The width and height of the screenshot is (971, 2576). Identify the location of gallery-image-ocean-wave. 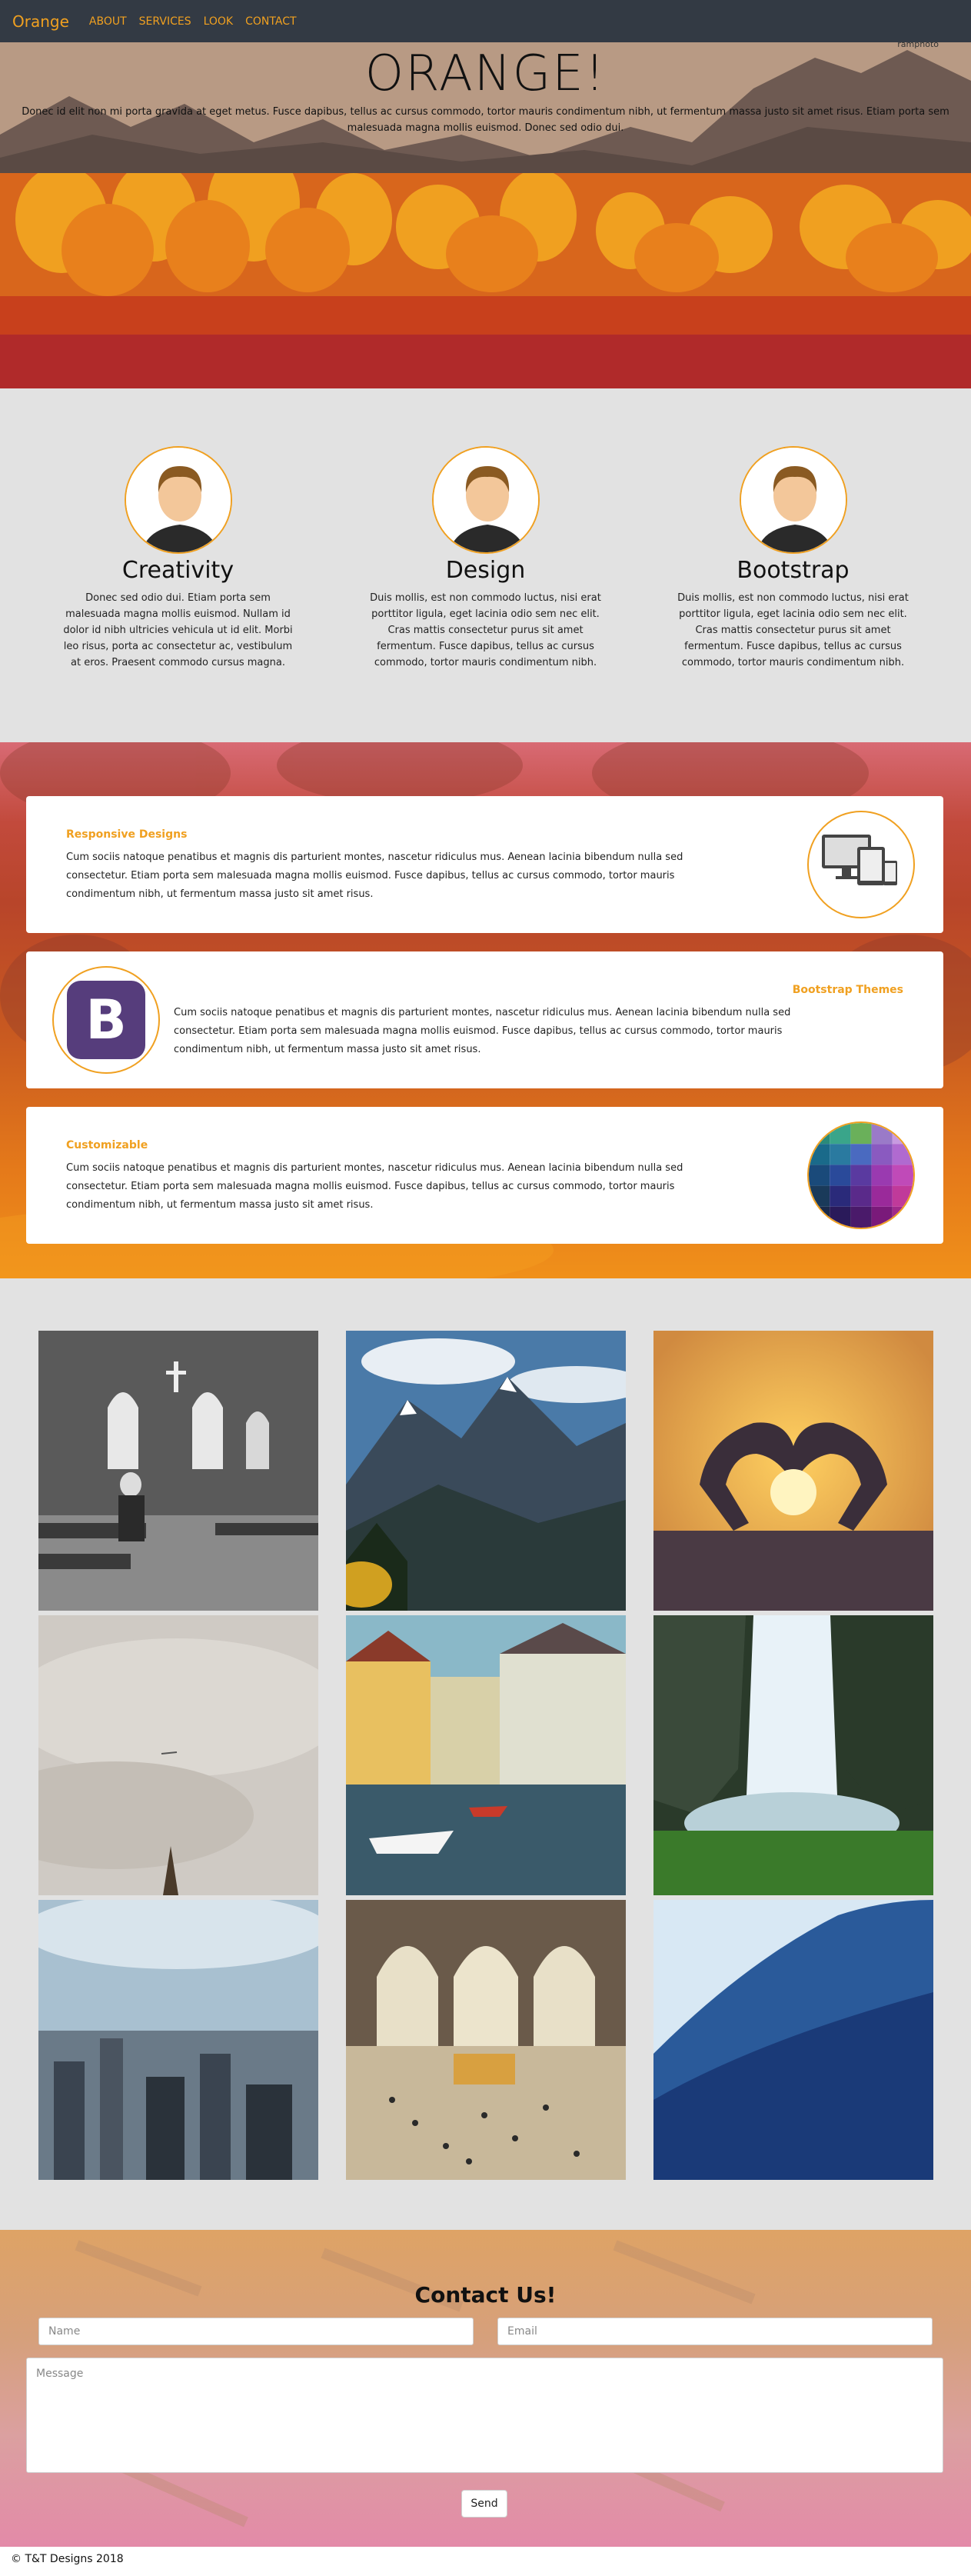
(793, 2040).